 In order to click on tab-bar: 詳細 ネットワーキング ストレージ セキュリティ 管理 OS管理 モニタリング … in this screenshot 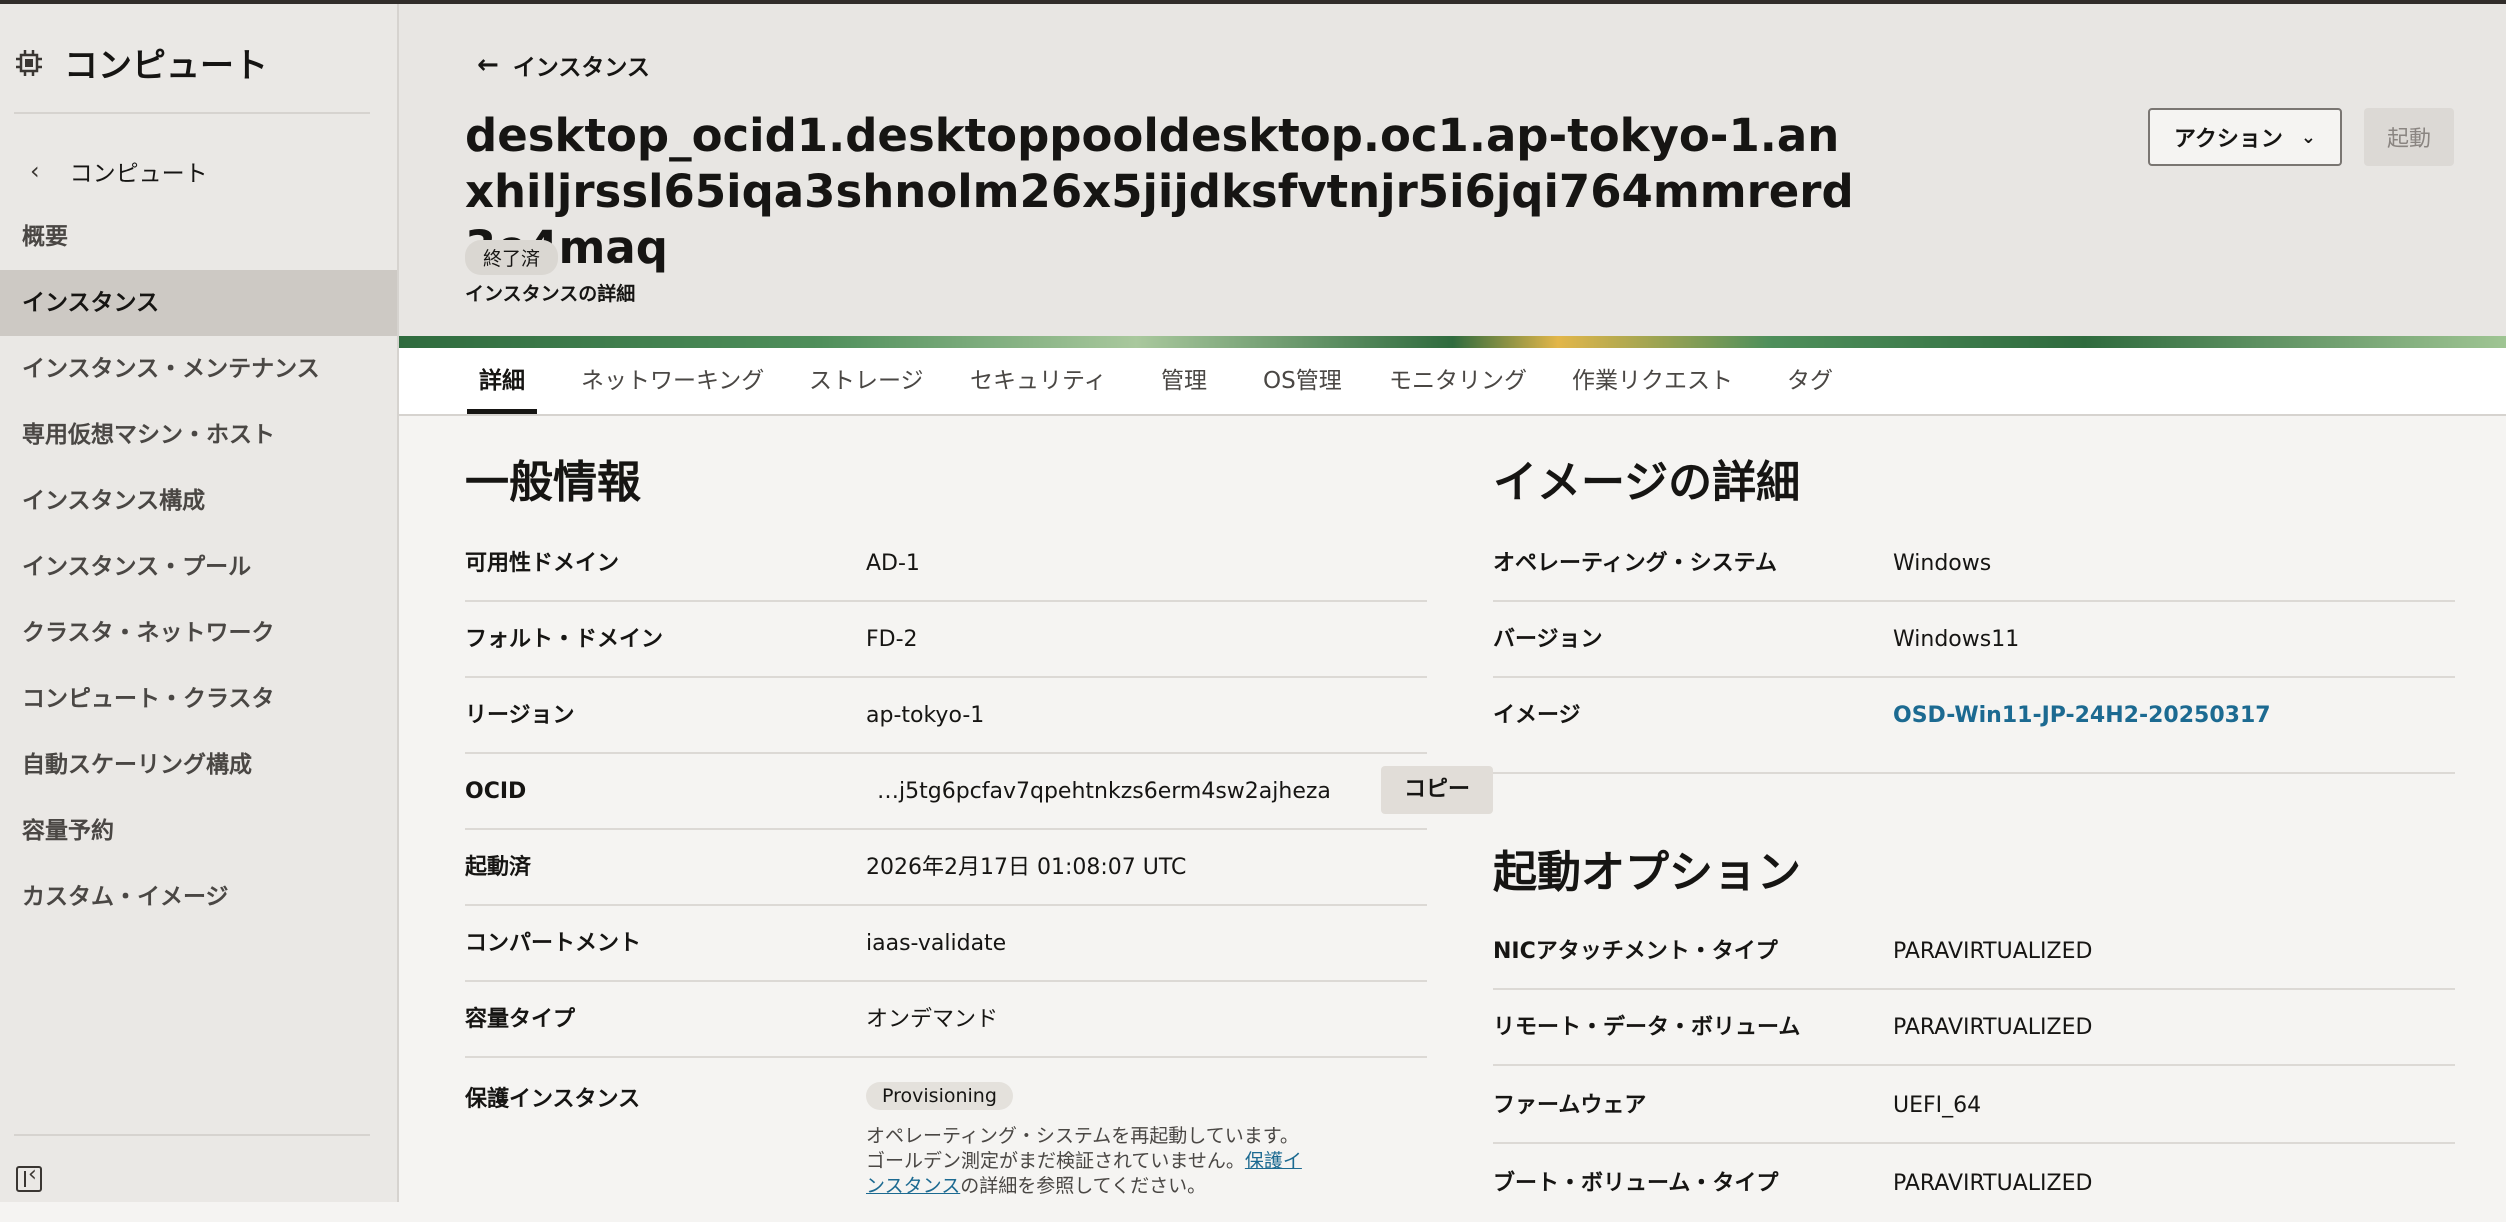, I will do `click(1452, 382)`.